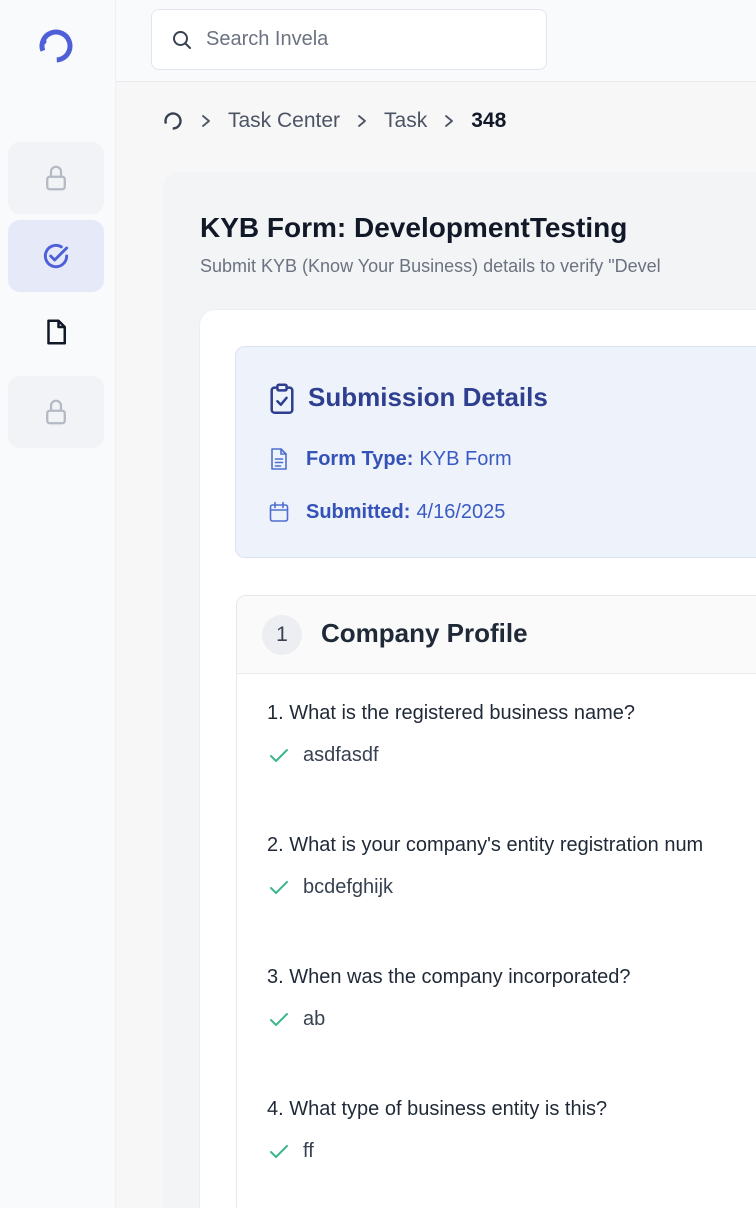  Describe the element at coordinates (182, 39) in the screenshot. I see `search-icon` at that location.